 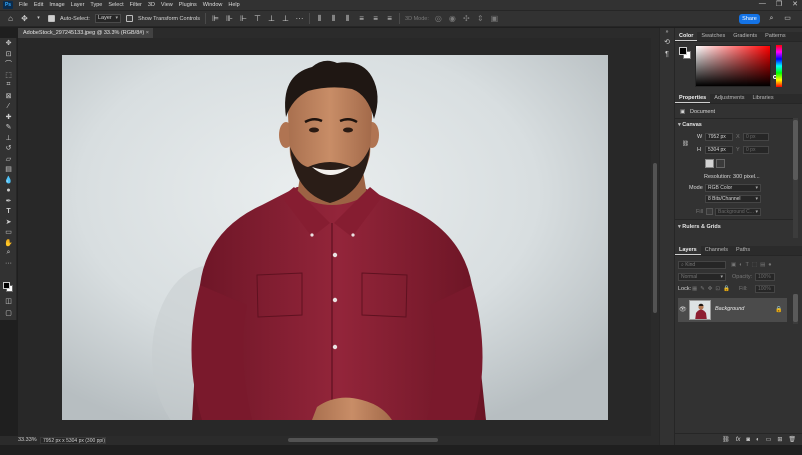 What do you see at coordinates (762, 4) in the screenshot?
I see `minimize-button: —` at bounding box center [762, 4].